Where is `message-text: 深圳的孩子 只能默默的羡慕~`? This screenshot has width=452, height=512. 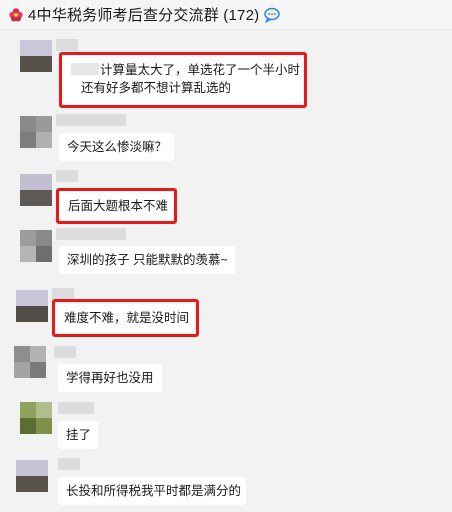 message-text: 深圳的孩子 只能默默的羡慕~ is located at coordinates (147, 260).